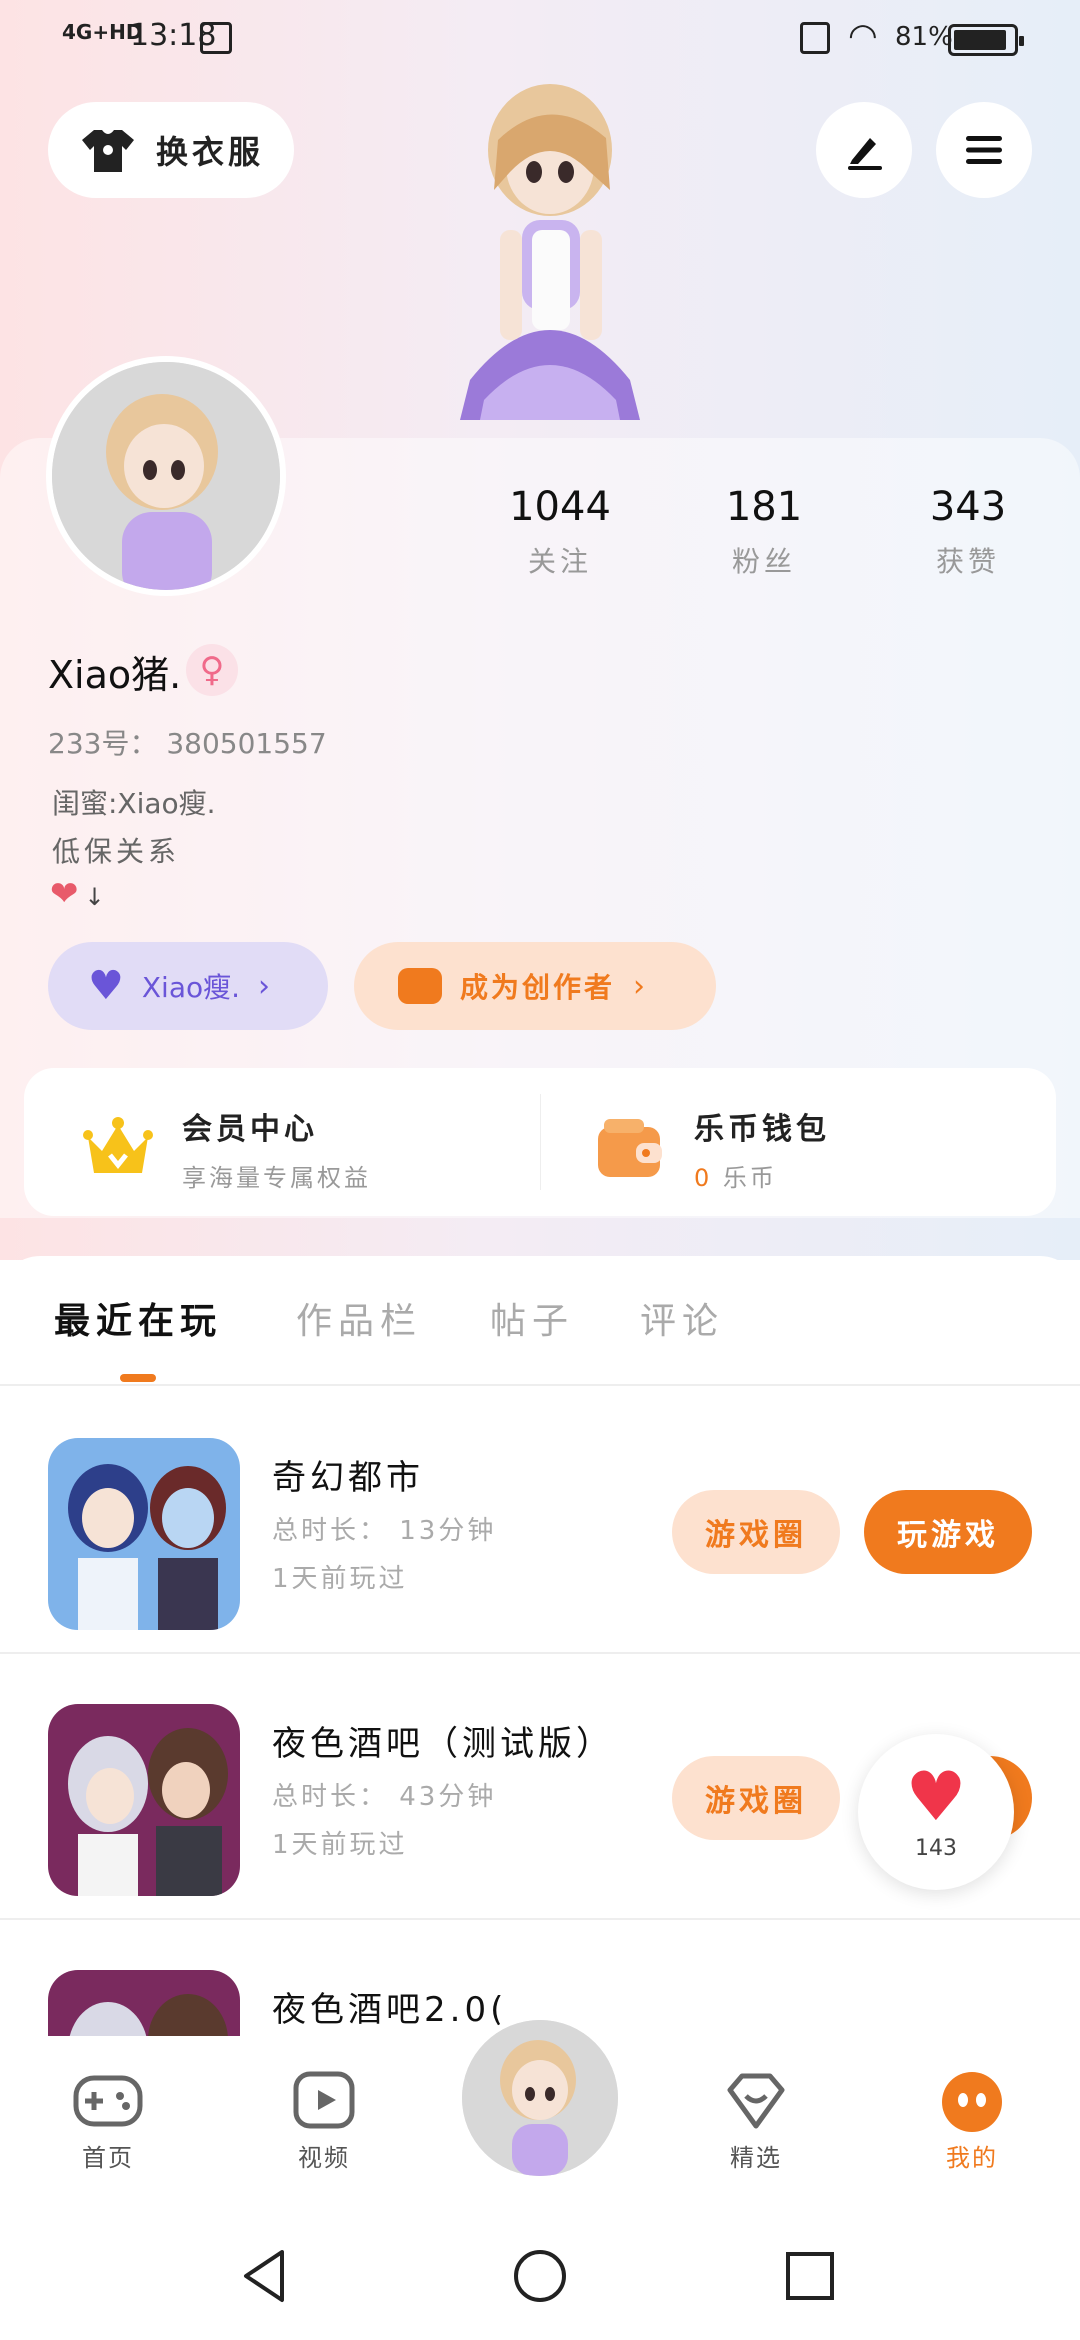 The width and height of the screenshot is (1080, 2340). Describe the element at coordinates (64, 894) in the screenshot. I see `heart-emoji-icon: ❤` at that location.